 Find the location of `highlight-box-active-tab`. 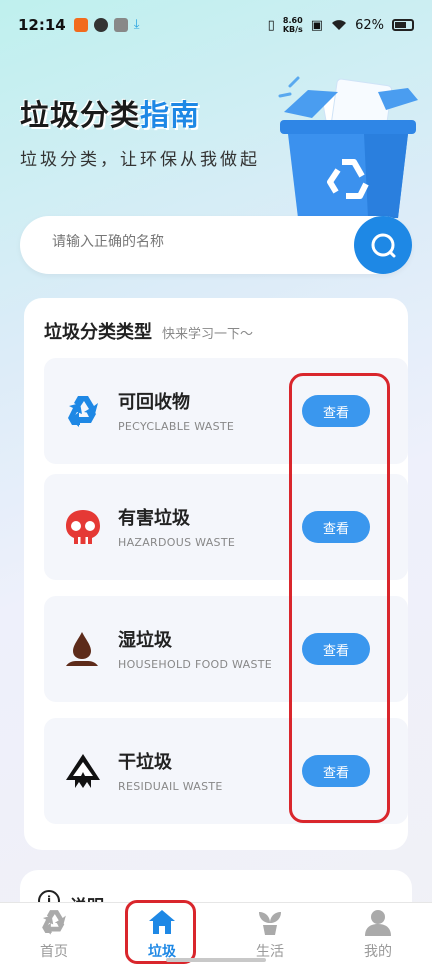

highlight-box-active-tab is located at coordinates (160, 932).